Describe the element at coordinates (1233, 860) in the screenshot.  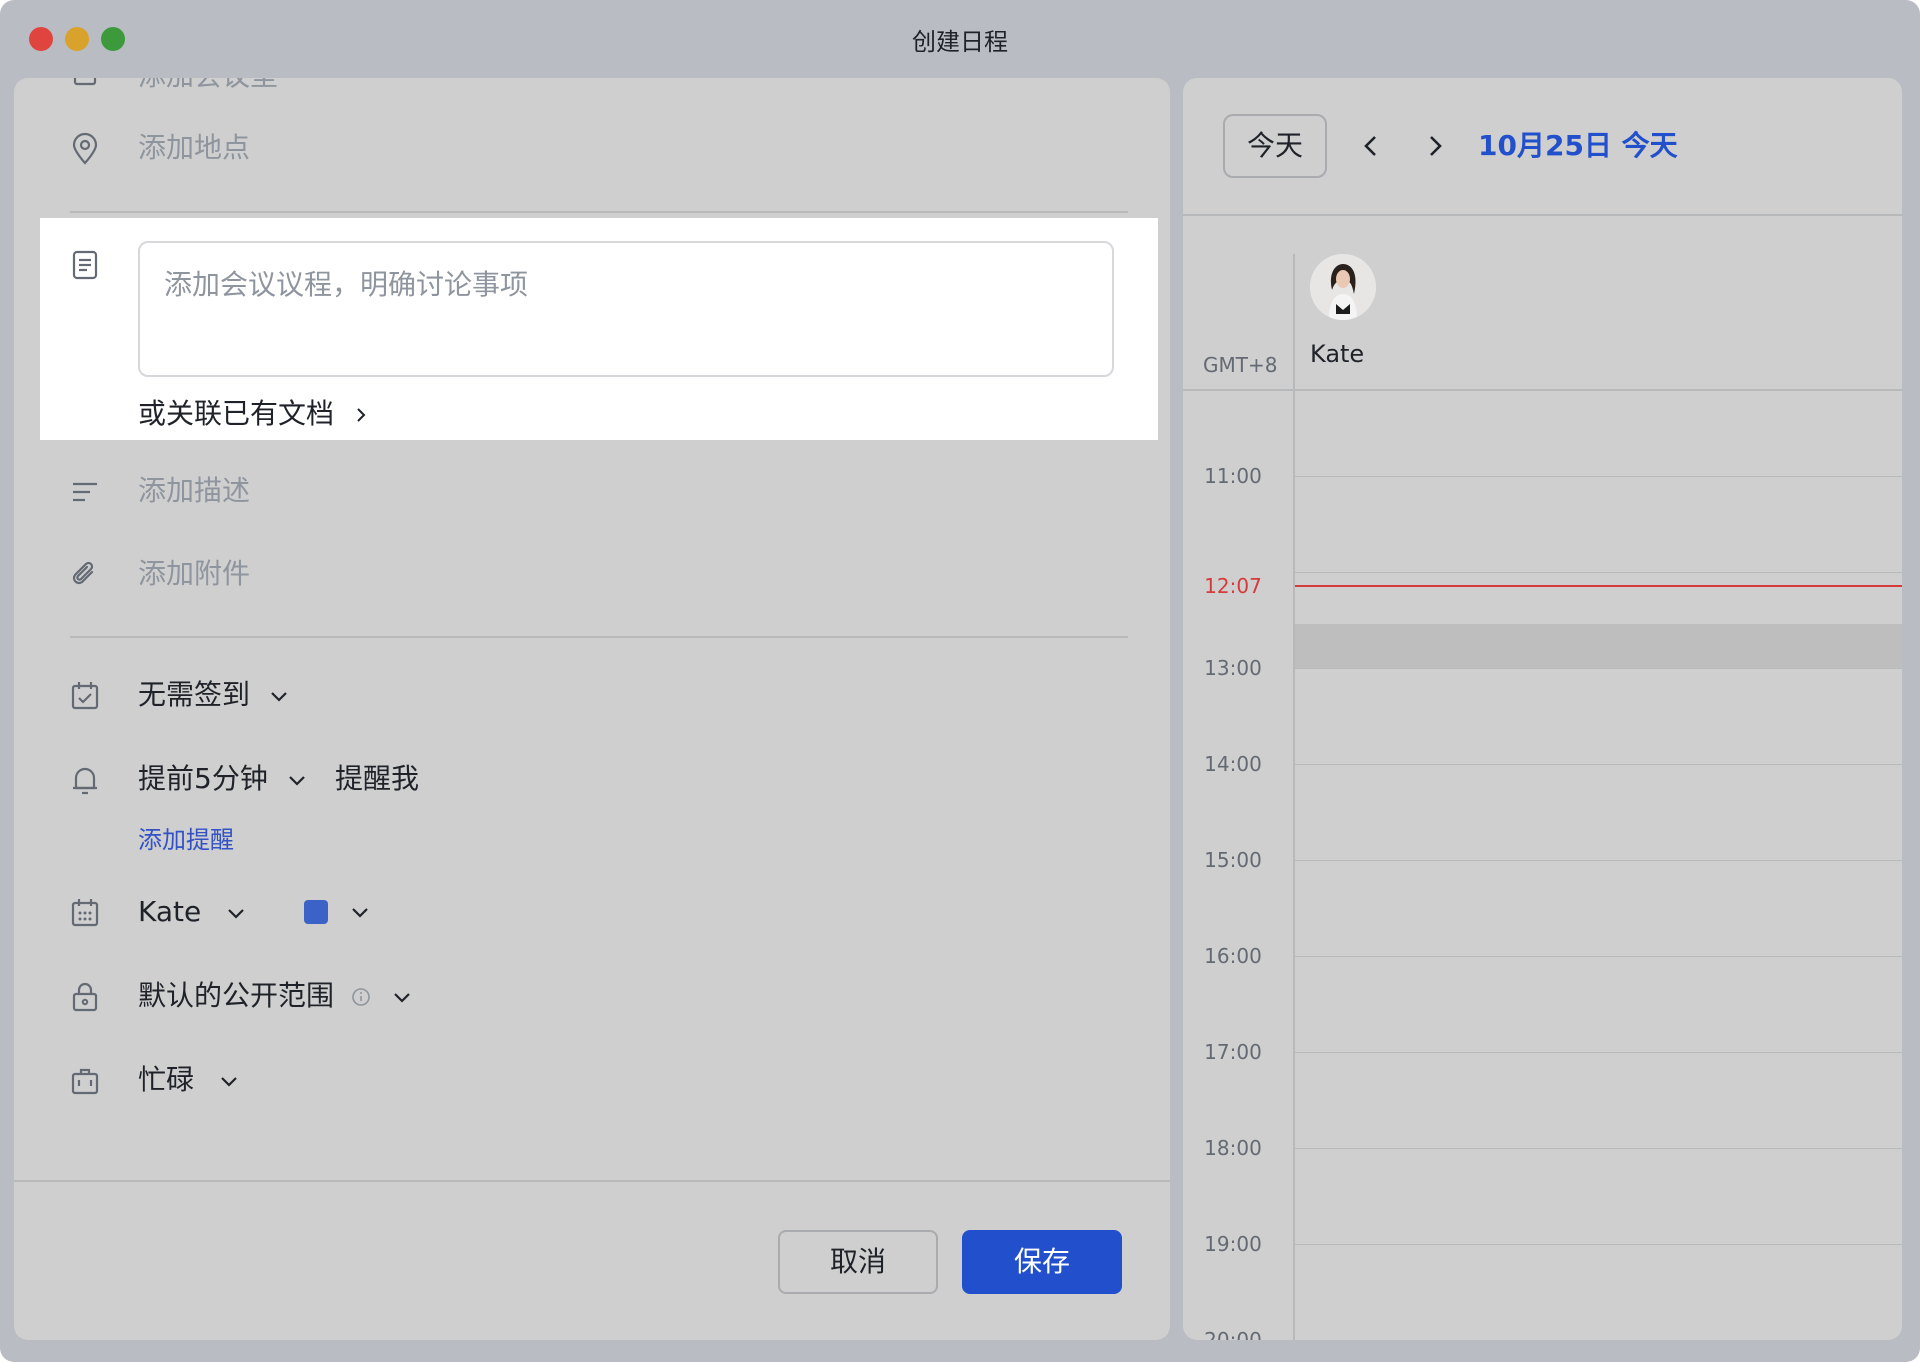
I see `hour-label: 15:00` at that location.